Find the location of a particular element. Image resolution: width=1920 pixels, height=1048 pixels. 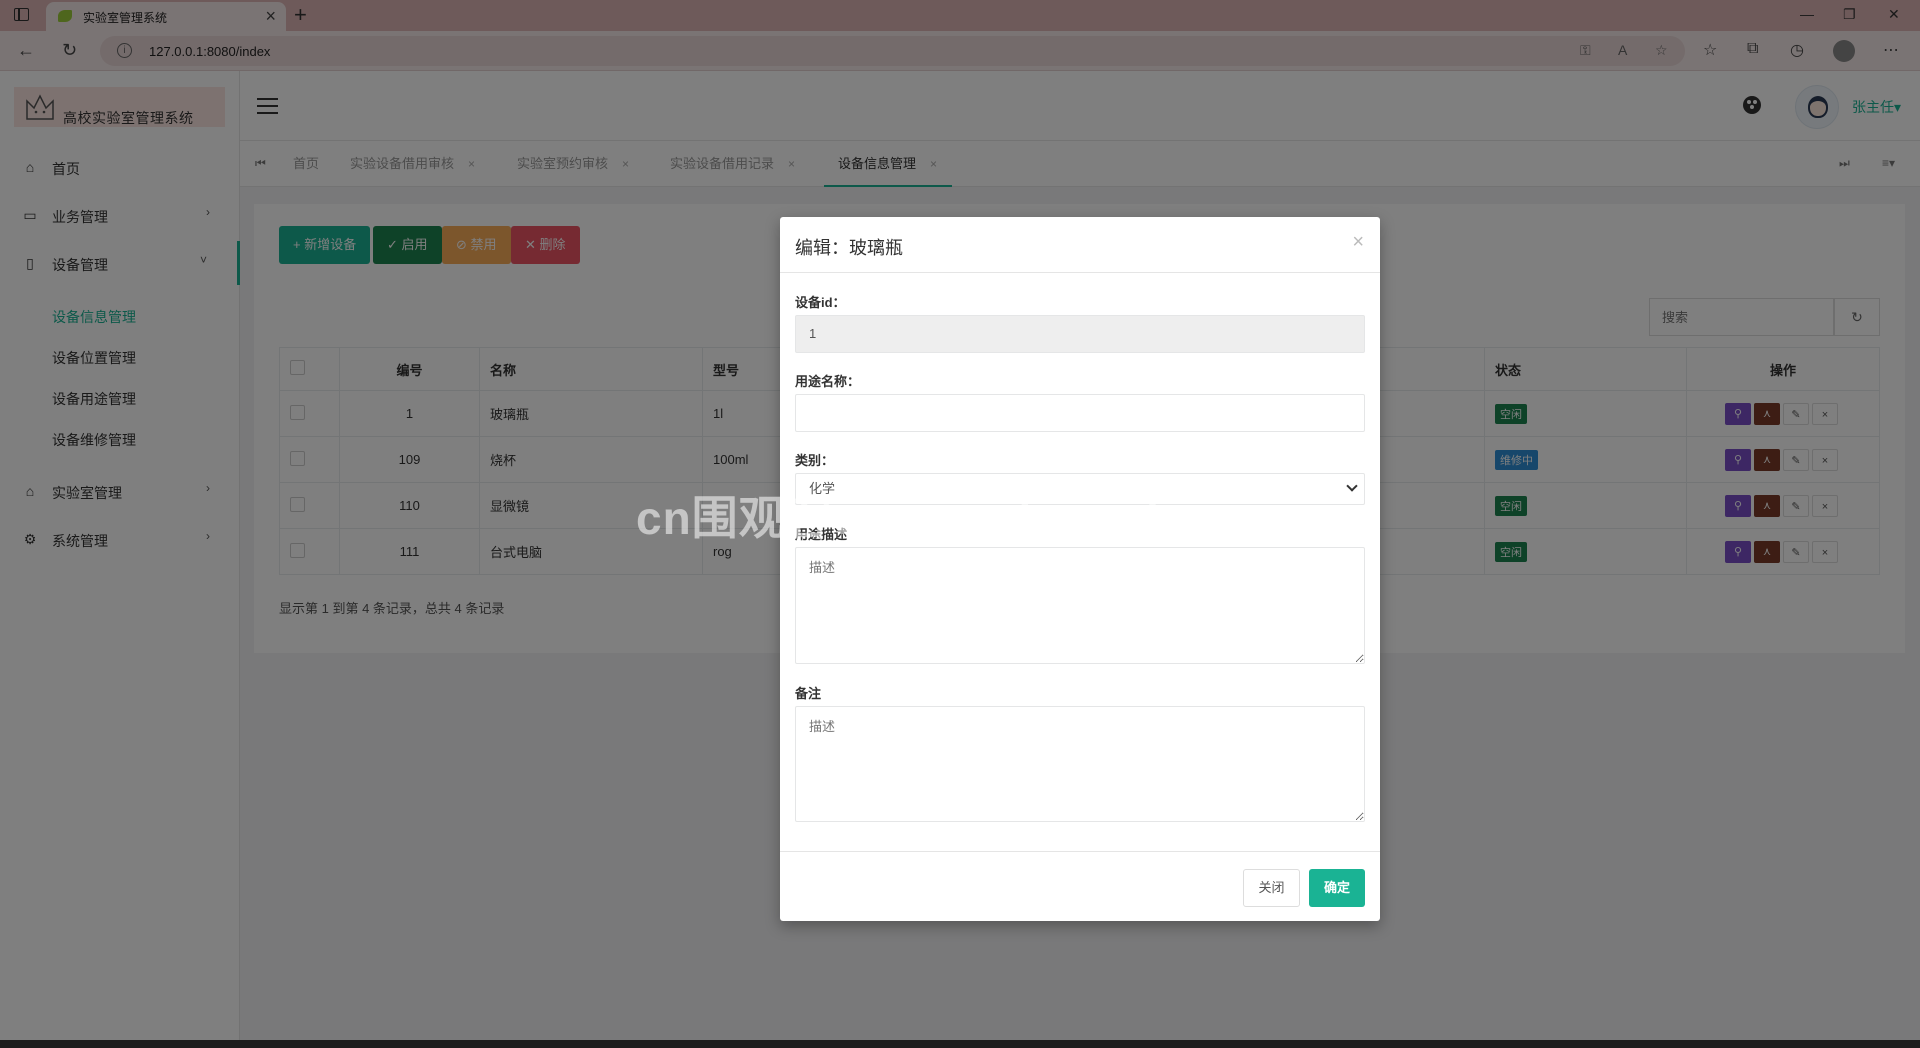

taskbar is located at coordinates (960, 1044).